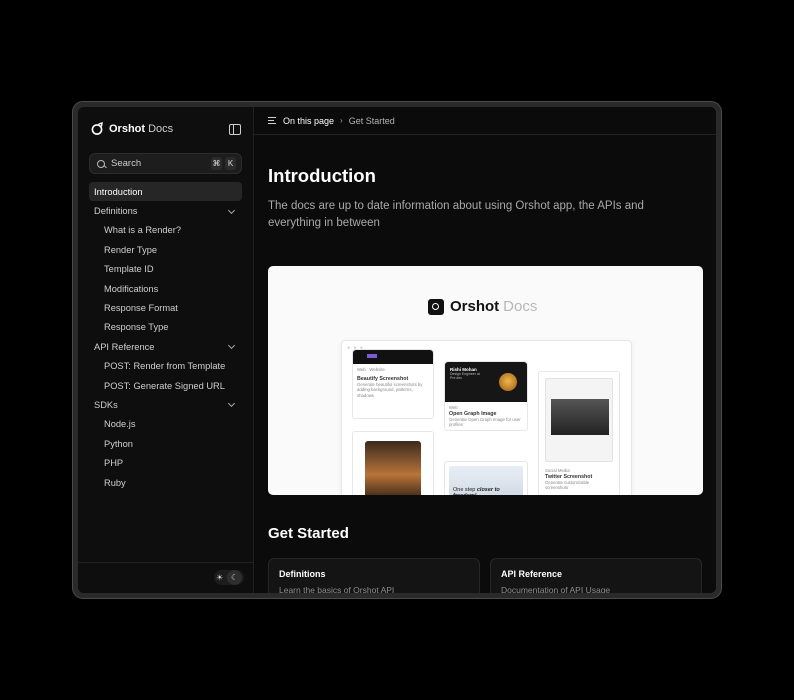 This screenshot has width=794, height=700. I want to click on sidebar-item-nodejs: Node.js, so click(165, 424).